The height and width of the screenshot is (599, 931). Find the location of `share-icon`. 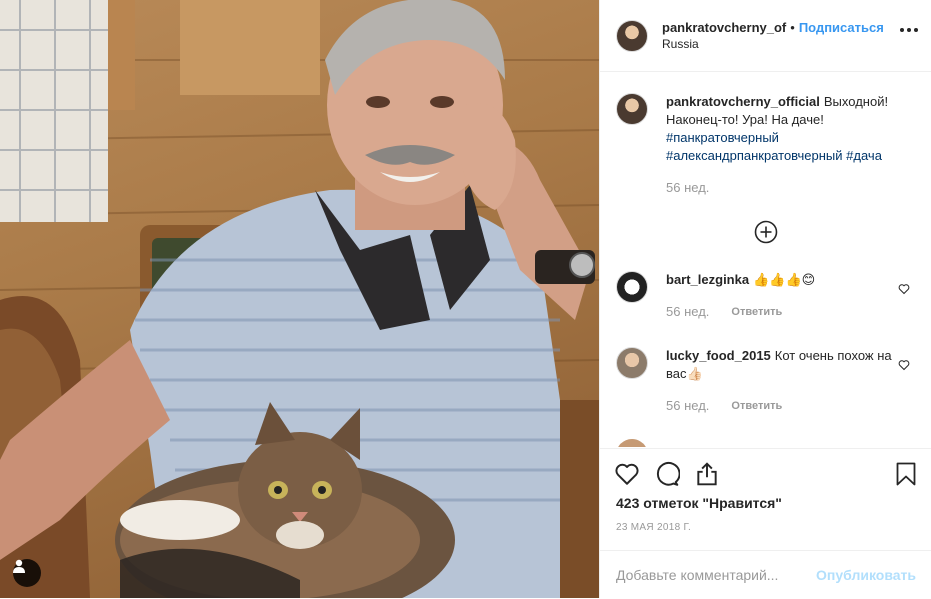

share-icon is located at coordinates (707, 474).